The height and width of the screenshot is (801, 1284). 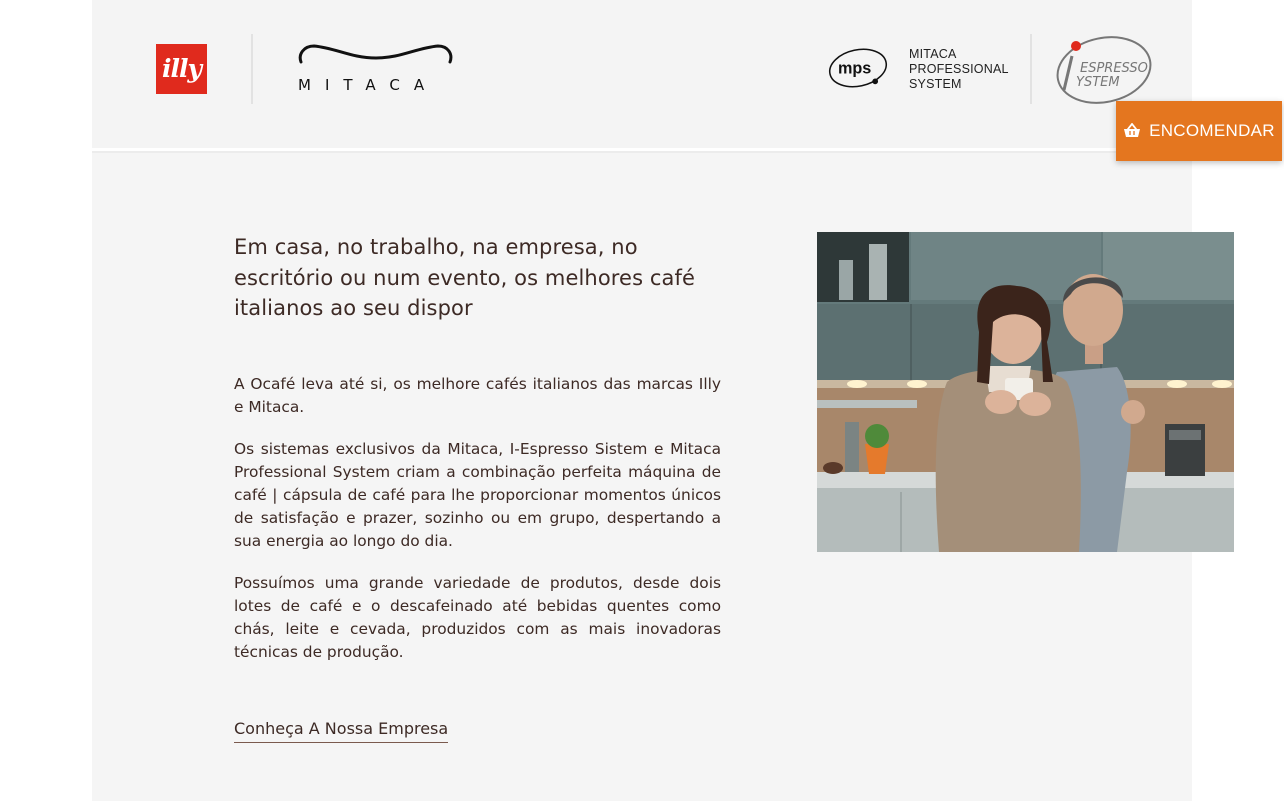 What do you see at coordinates (1098, 82) in the screenshot?
I see `ies-line2-text: YSTEM` at bounding box center [1098, 82].